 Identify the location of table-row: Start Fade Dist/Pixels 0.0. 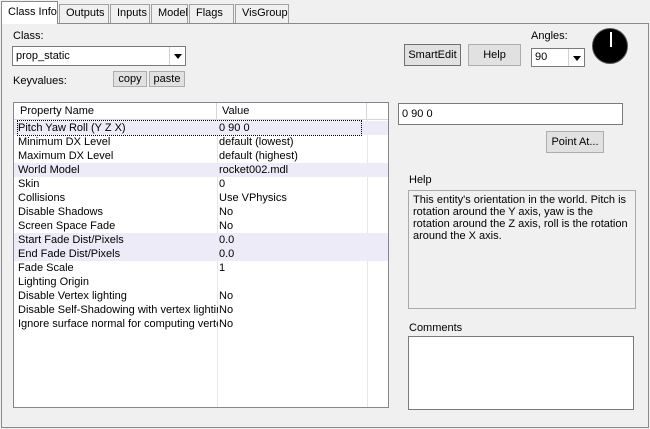
(201, 240).